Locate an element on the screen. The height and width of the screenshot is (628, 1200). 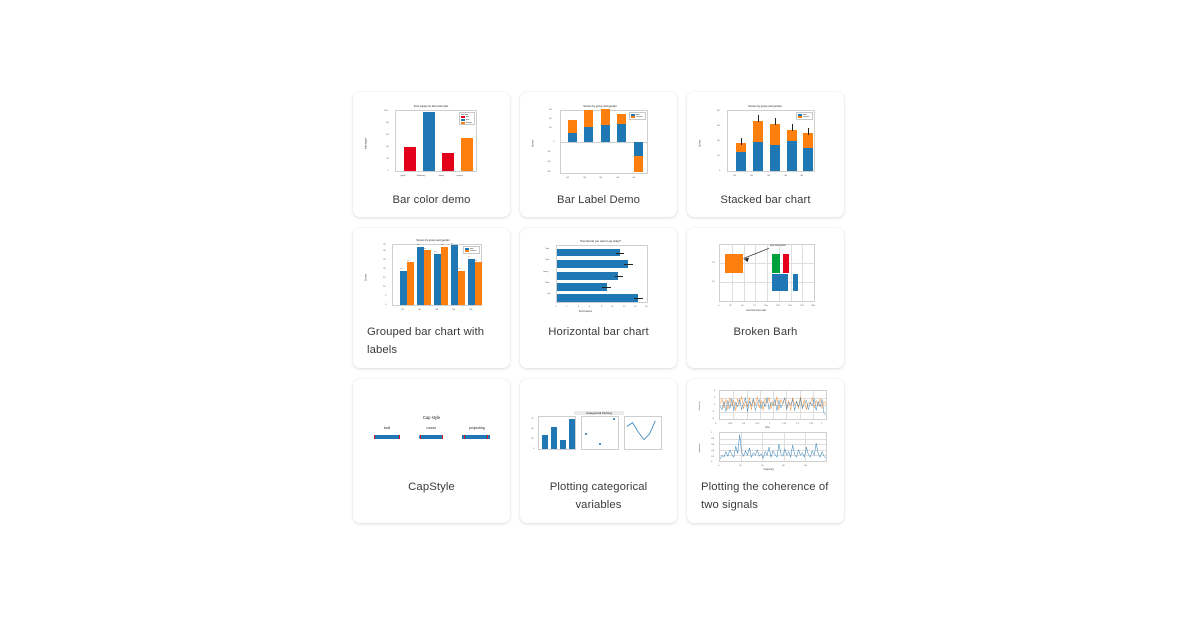
y-tick: 0 is located at coordinates (712, 461).